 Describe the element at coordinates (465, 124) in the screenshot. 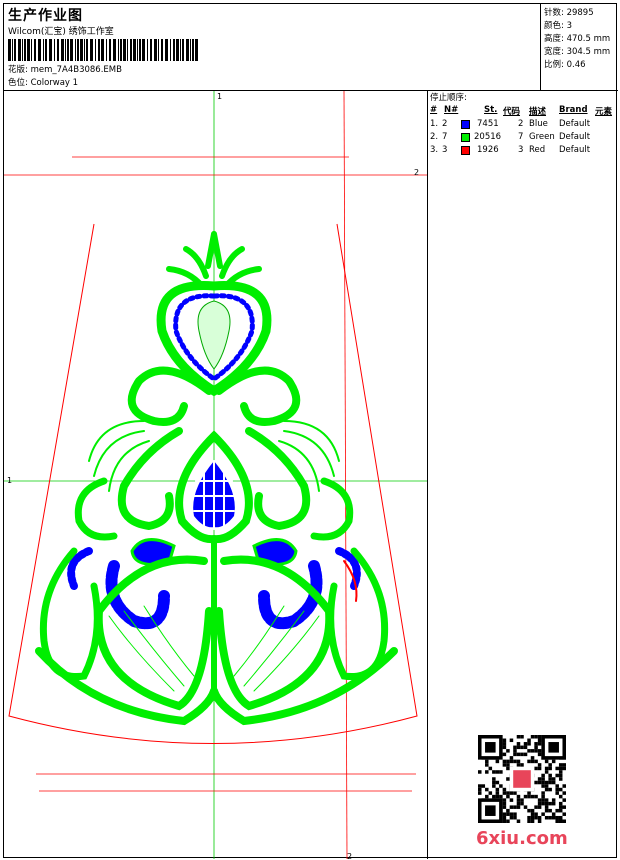

I see `color-swatch` at that location.